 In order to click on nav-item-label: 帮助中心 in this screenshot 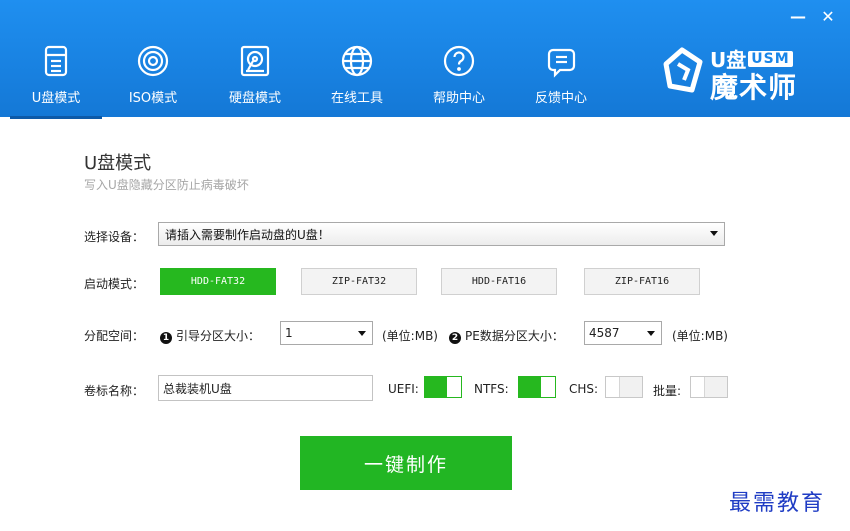, I will do `click(458, 98)`.